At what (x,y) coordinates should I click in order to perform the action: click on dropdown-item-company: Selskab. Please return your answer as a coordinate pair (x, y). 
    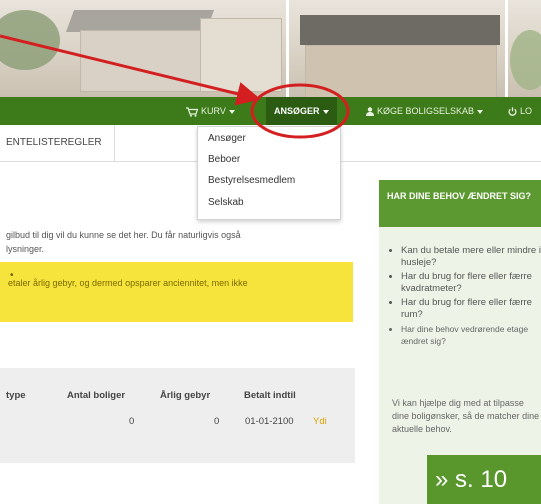
    Looking at the image, I should click on (226, 202).